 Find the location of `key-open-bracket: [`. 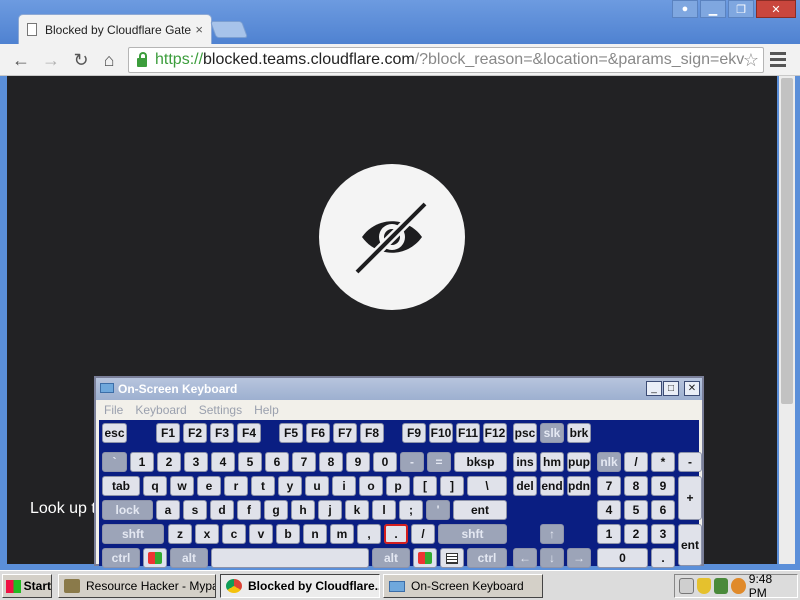

key-open-bracket: [ is located at coordinates (425, 486).